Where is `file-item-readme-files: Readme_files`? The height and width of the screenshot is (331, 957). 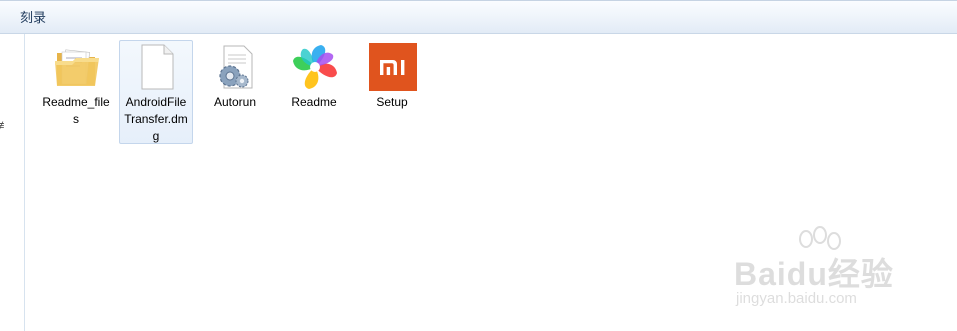
file-item-readme-files: Readme_files is located at coordinates (76, 92).